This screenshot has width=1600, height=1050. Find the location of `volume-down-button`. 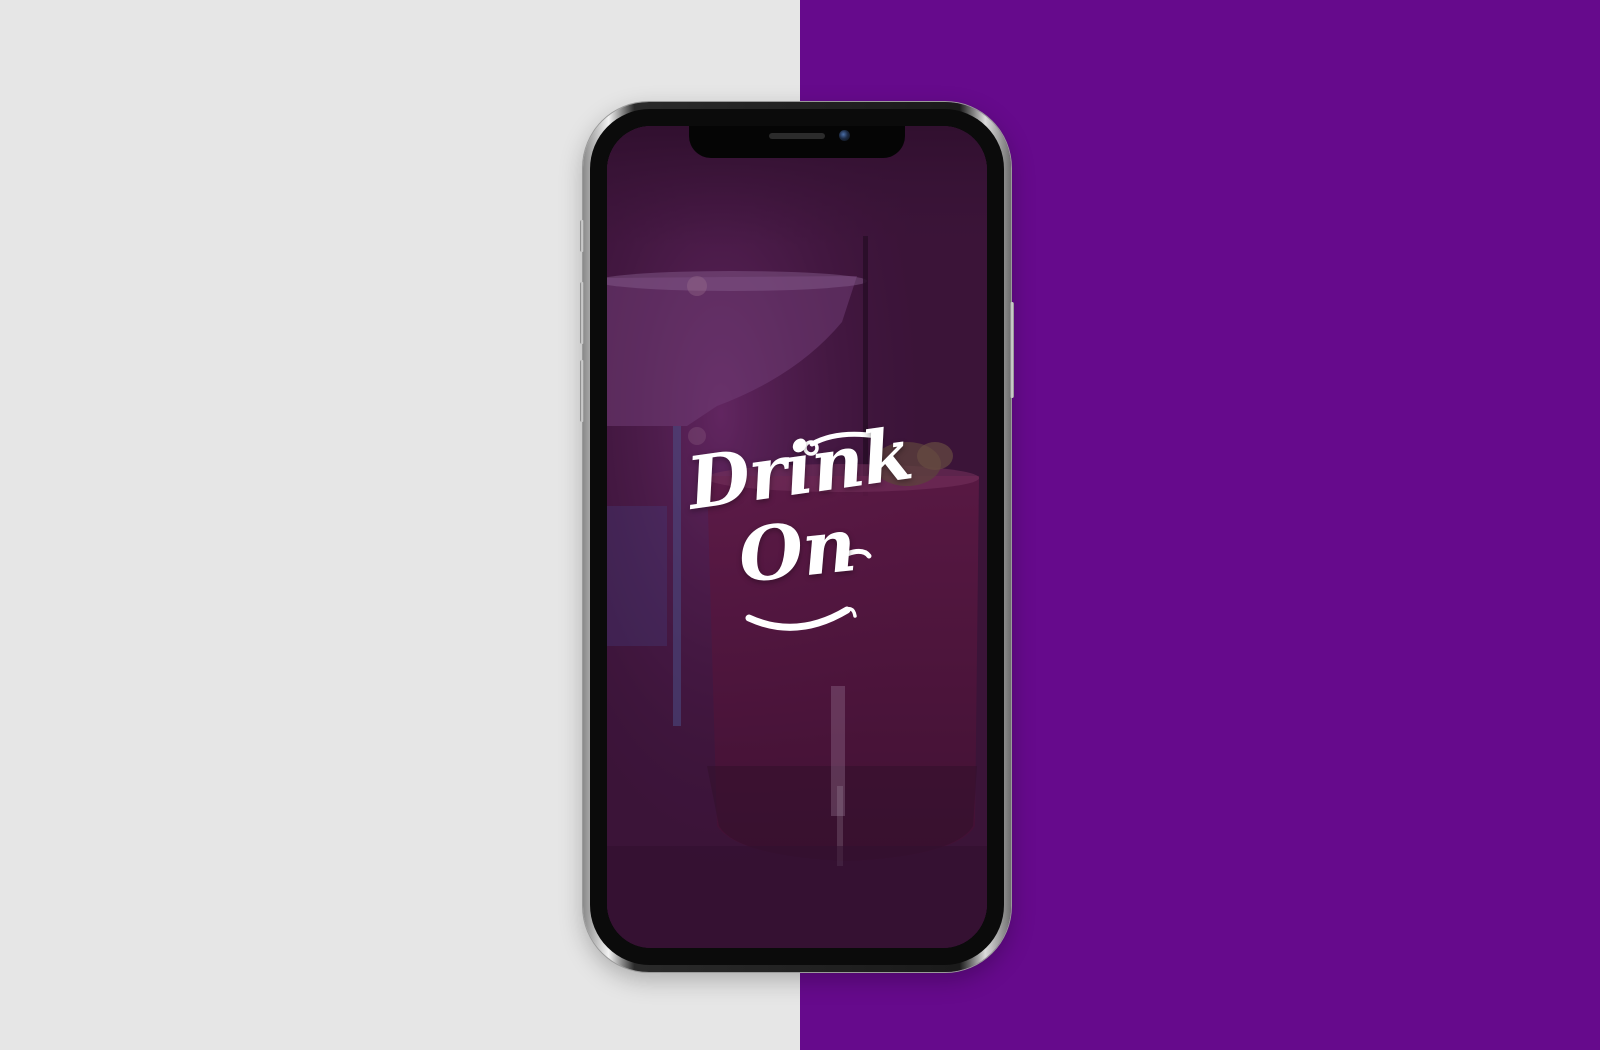

volume-down-button is located at coordinates (582, 391).